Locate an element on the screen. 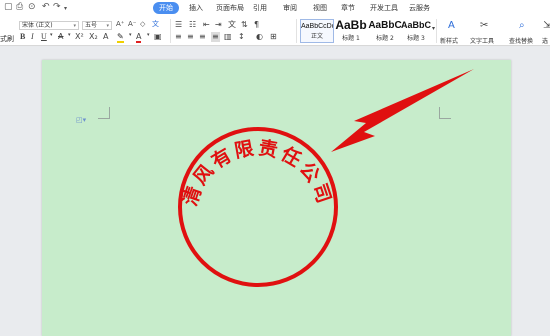 The height and width of the screenshot is (336, 550). seal-text-path: 清风有限责任公司 is located at coordinates (255, 172).